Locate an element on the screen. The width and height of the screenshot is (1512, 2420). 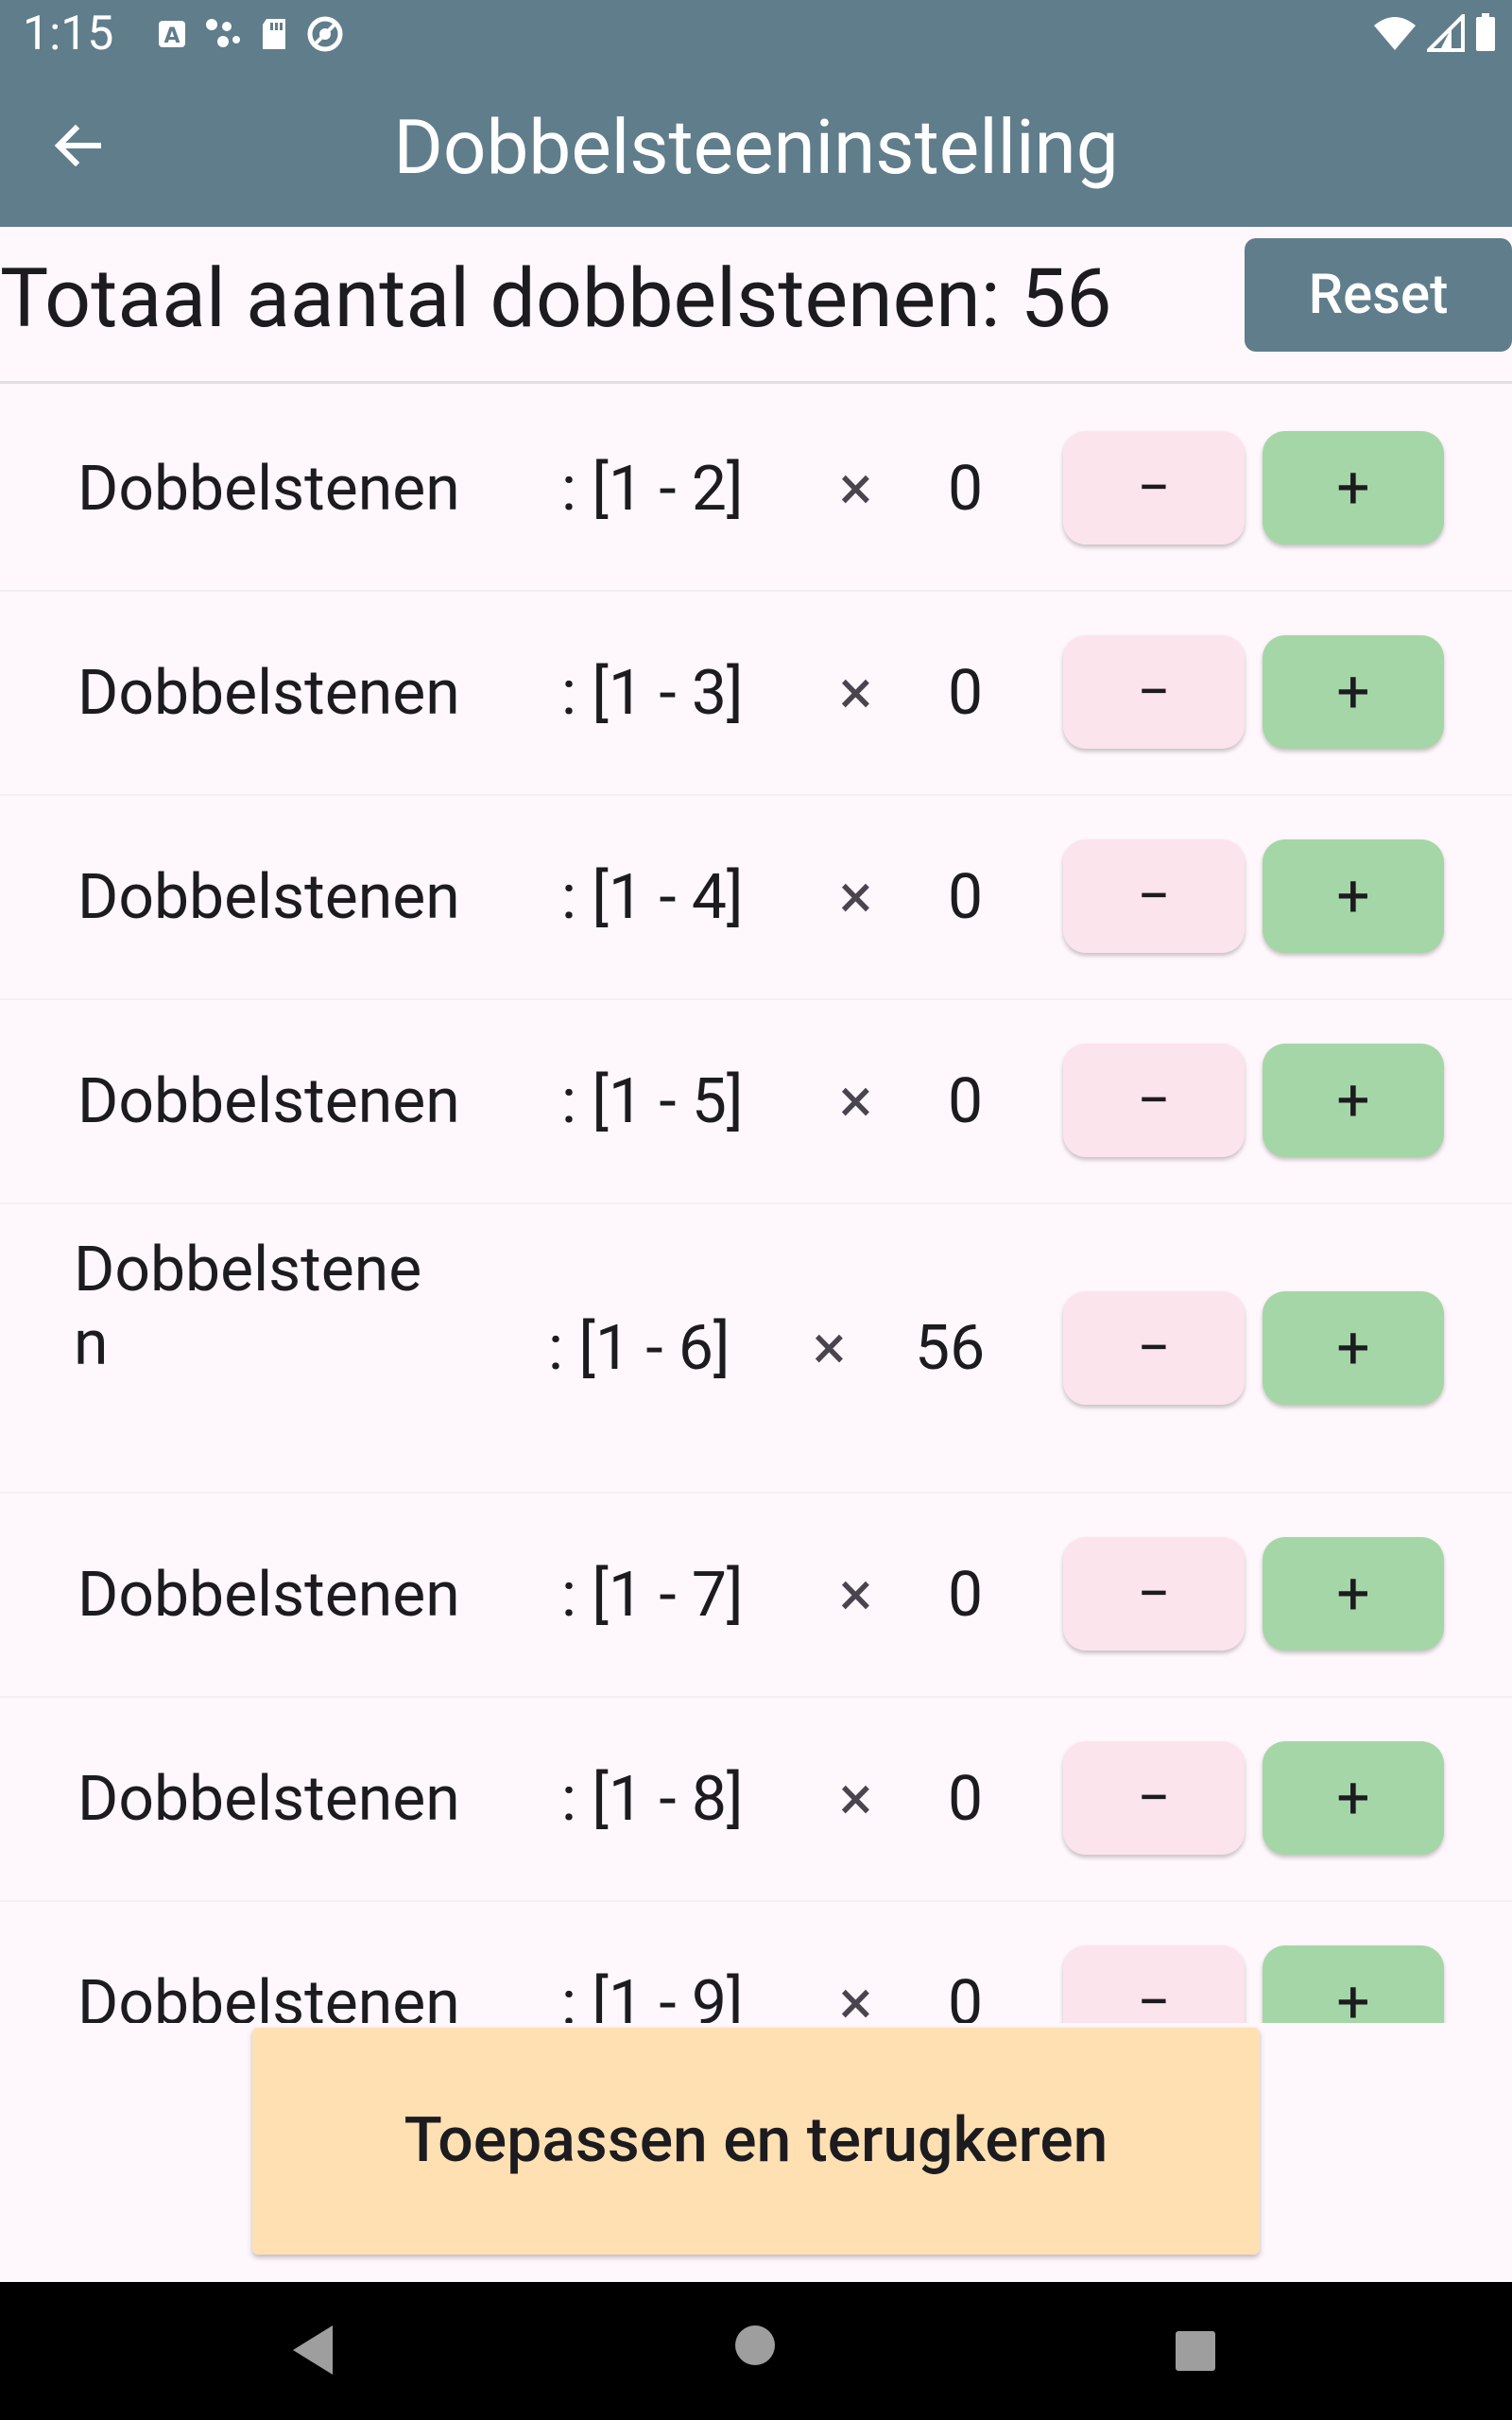
system-nav-bar is located at coordinates (756, 2351).